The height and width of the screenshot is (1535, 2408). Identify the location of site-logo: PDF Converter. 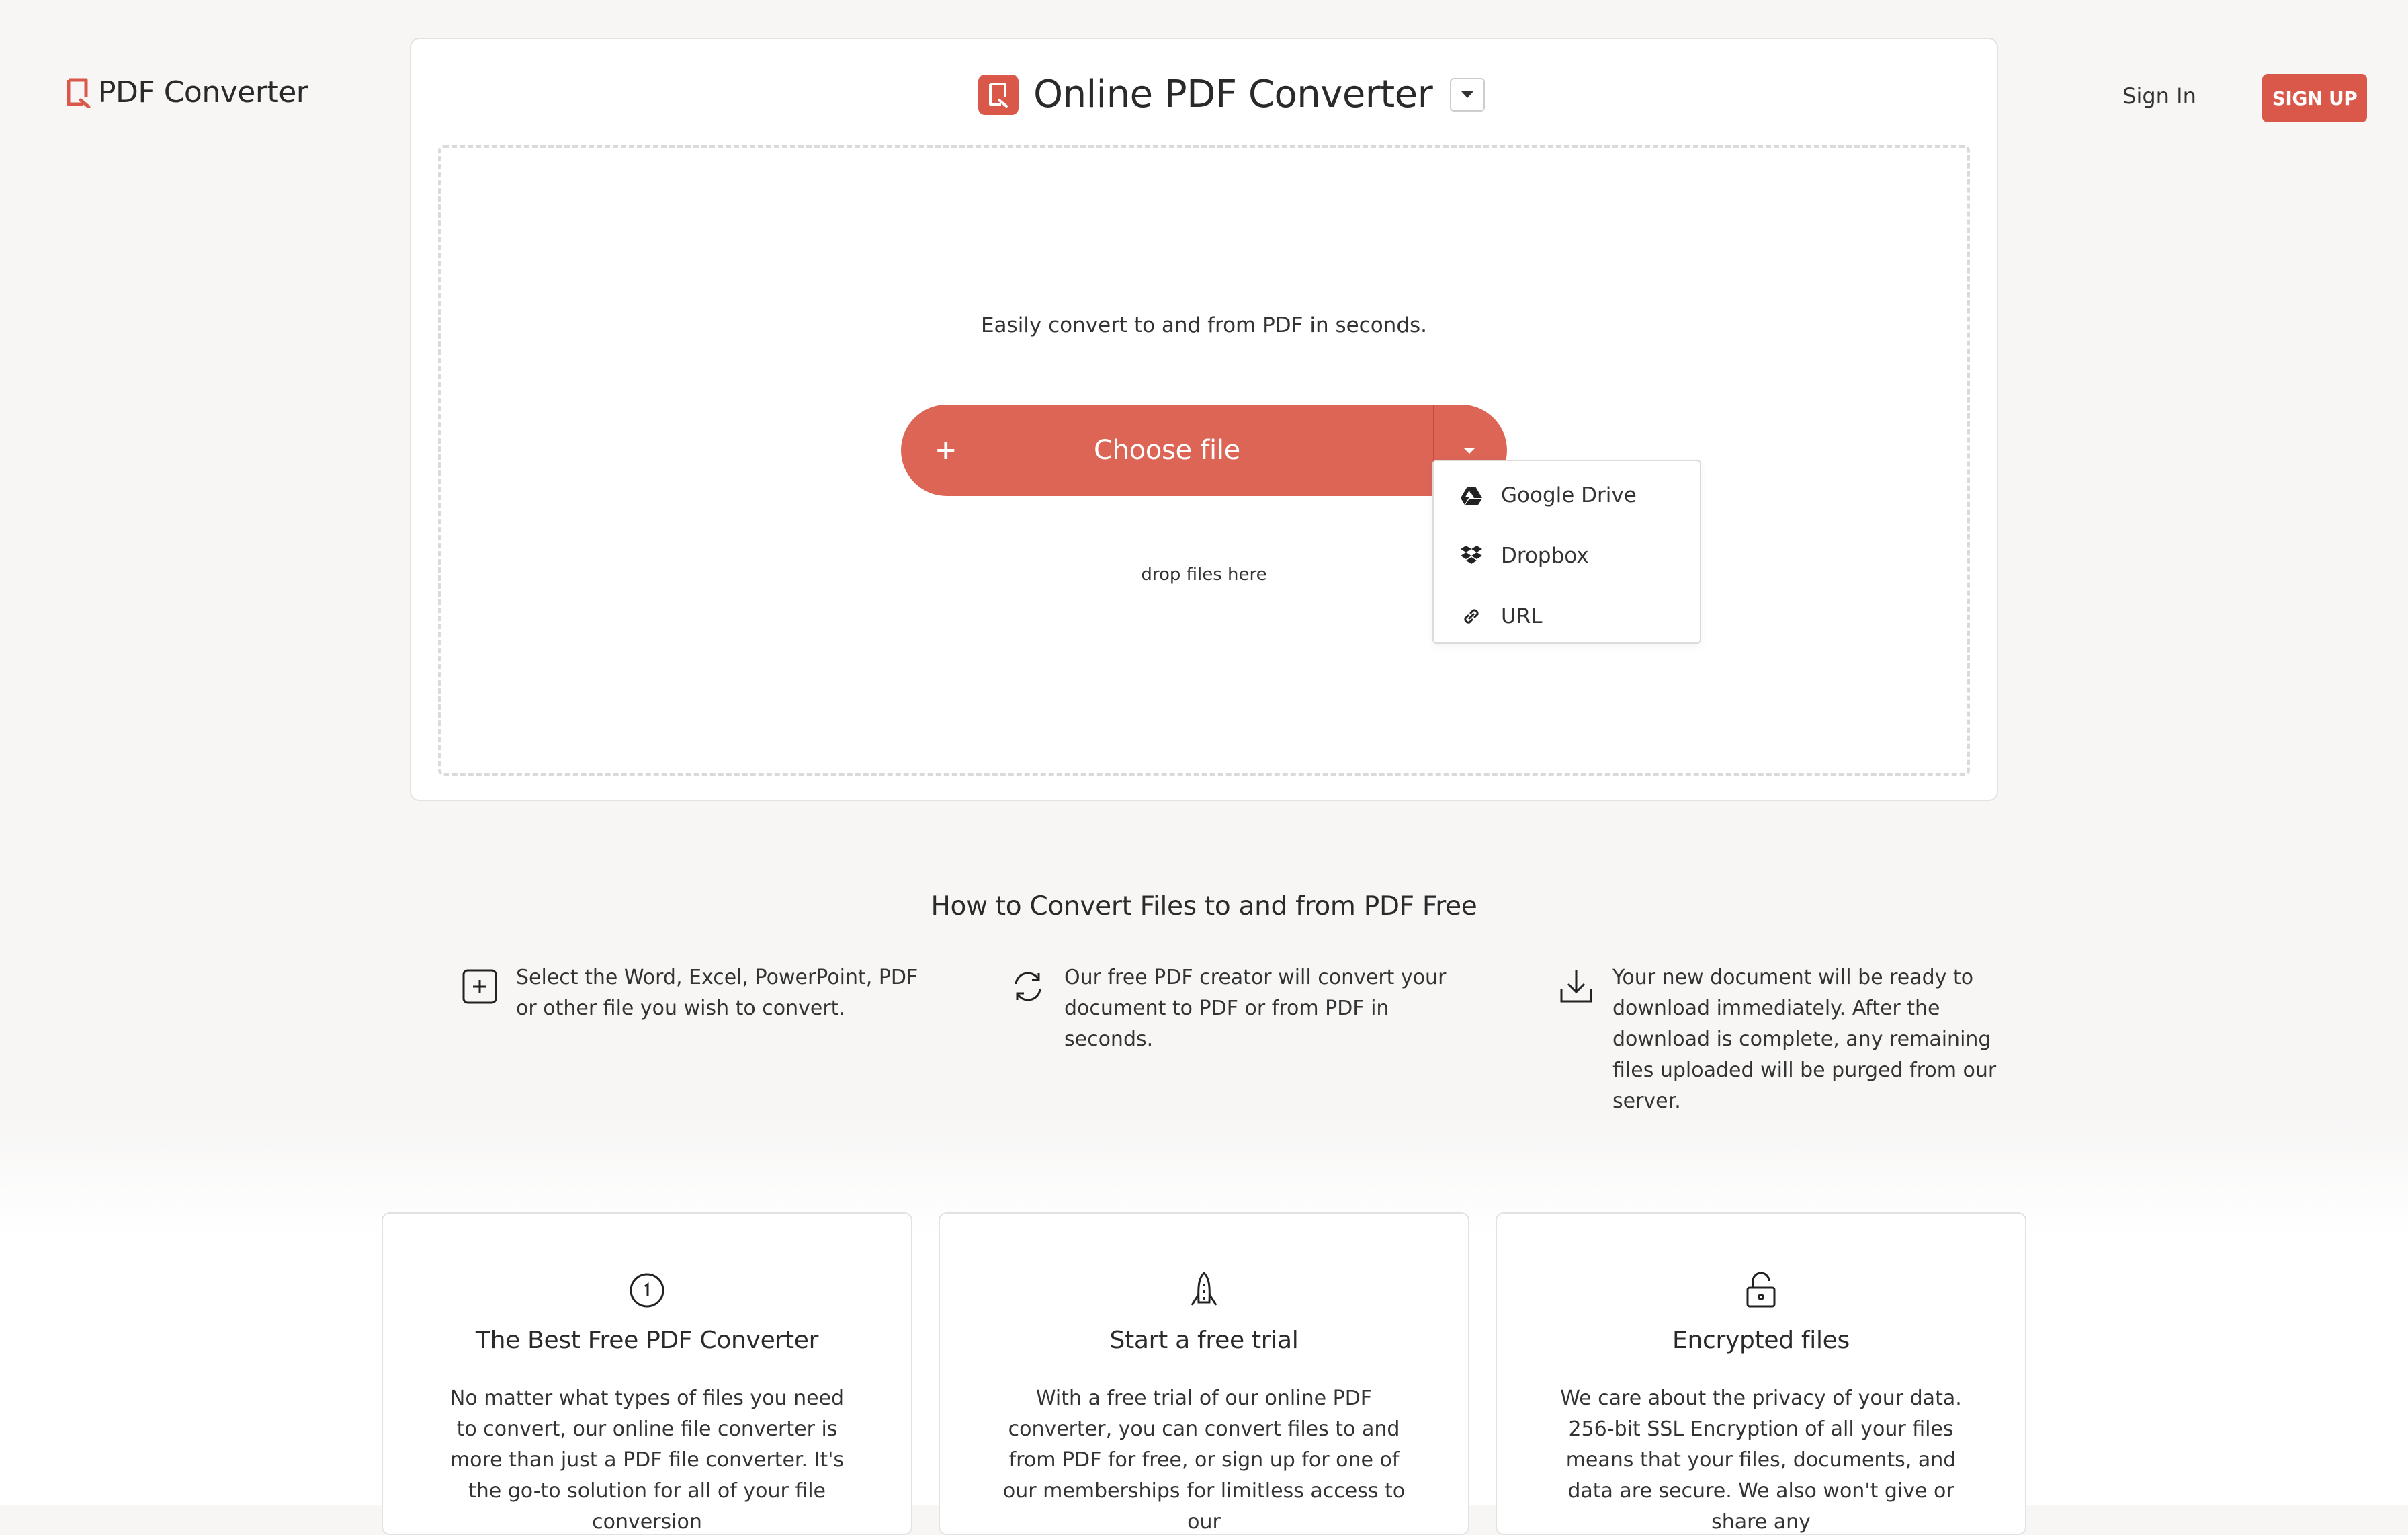
(187, 92).